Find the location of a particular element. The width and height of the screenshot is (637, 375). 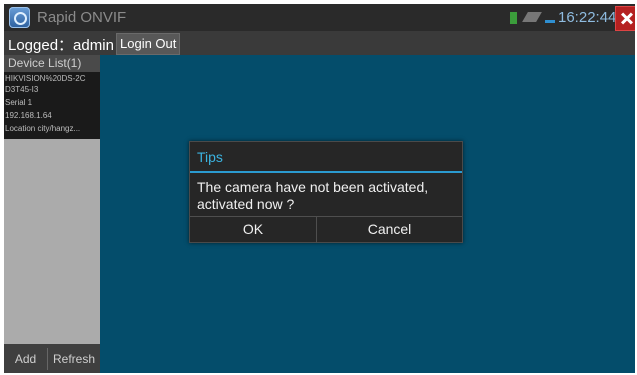

network-icon is located at coordinates (532, 17).